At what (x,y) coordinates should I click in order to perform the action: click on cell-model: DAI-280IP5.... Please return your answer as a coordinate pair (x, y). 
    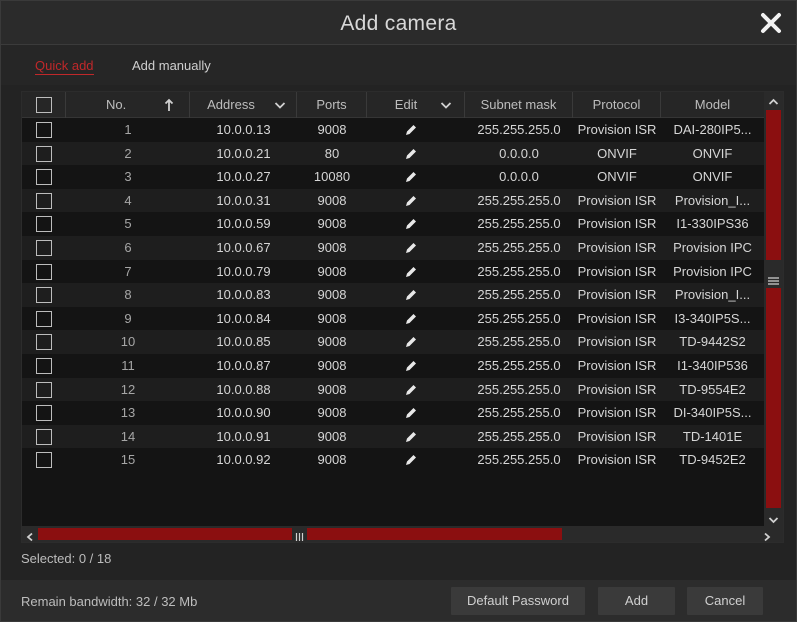
    Looking at the image, I should click on (712, 129).